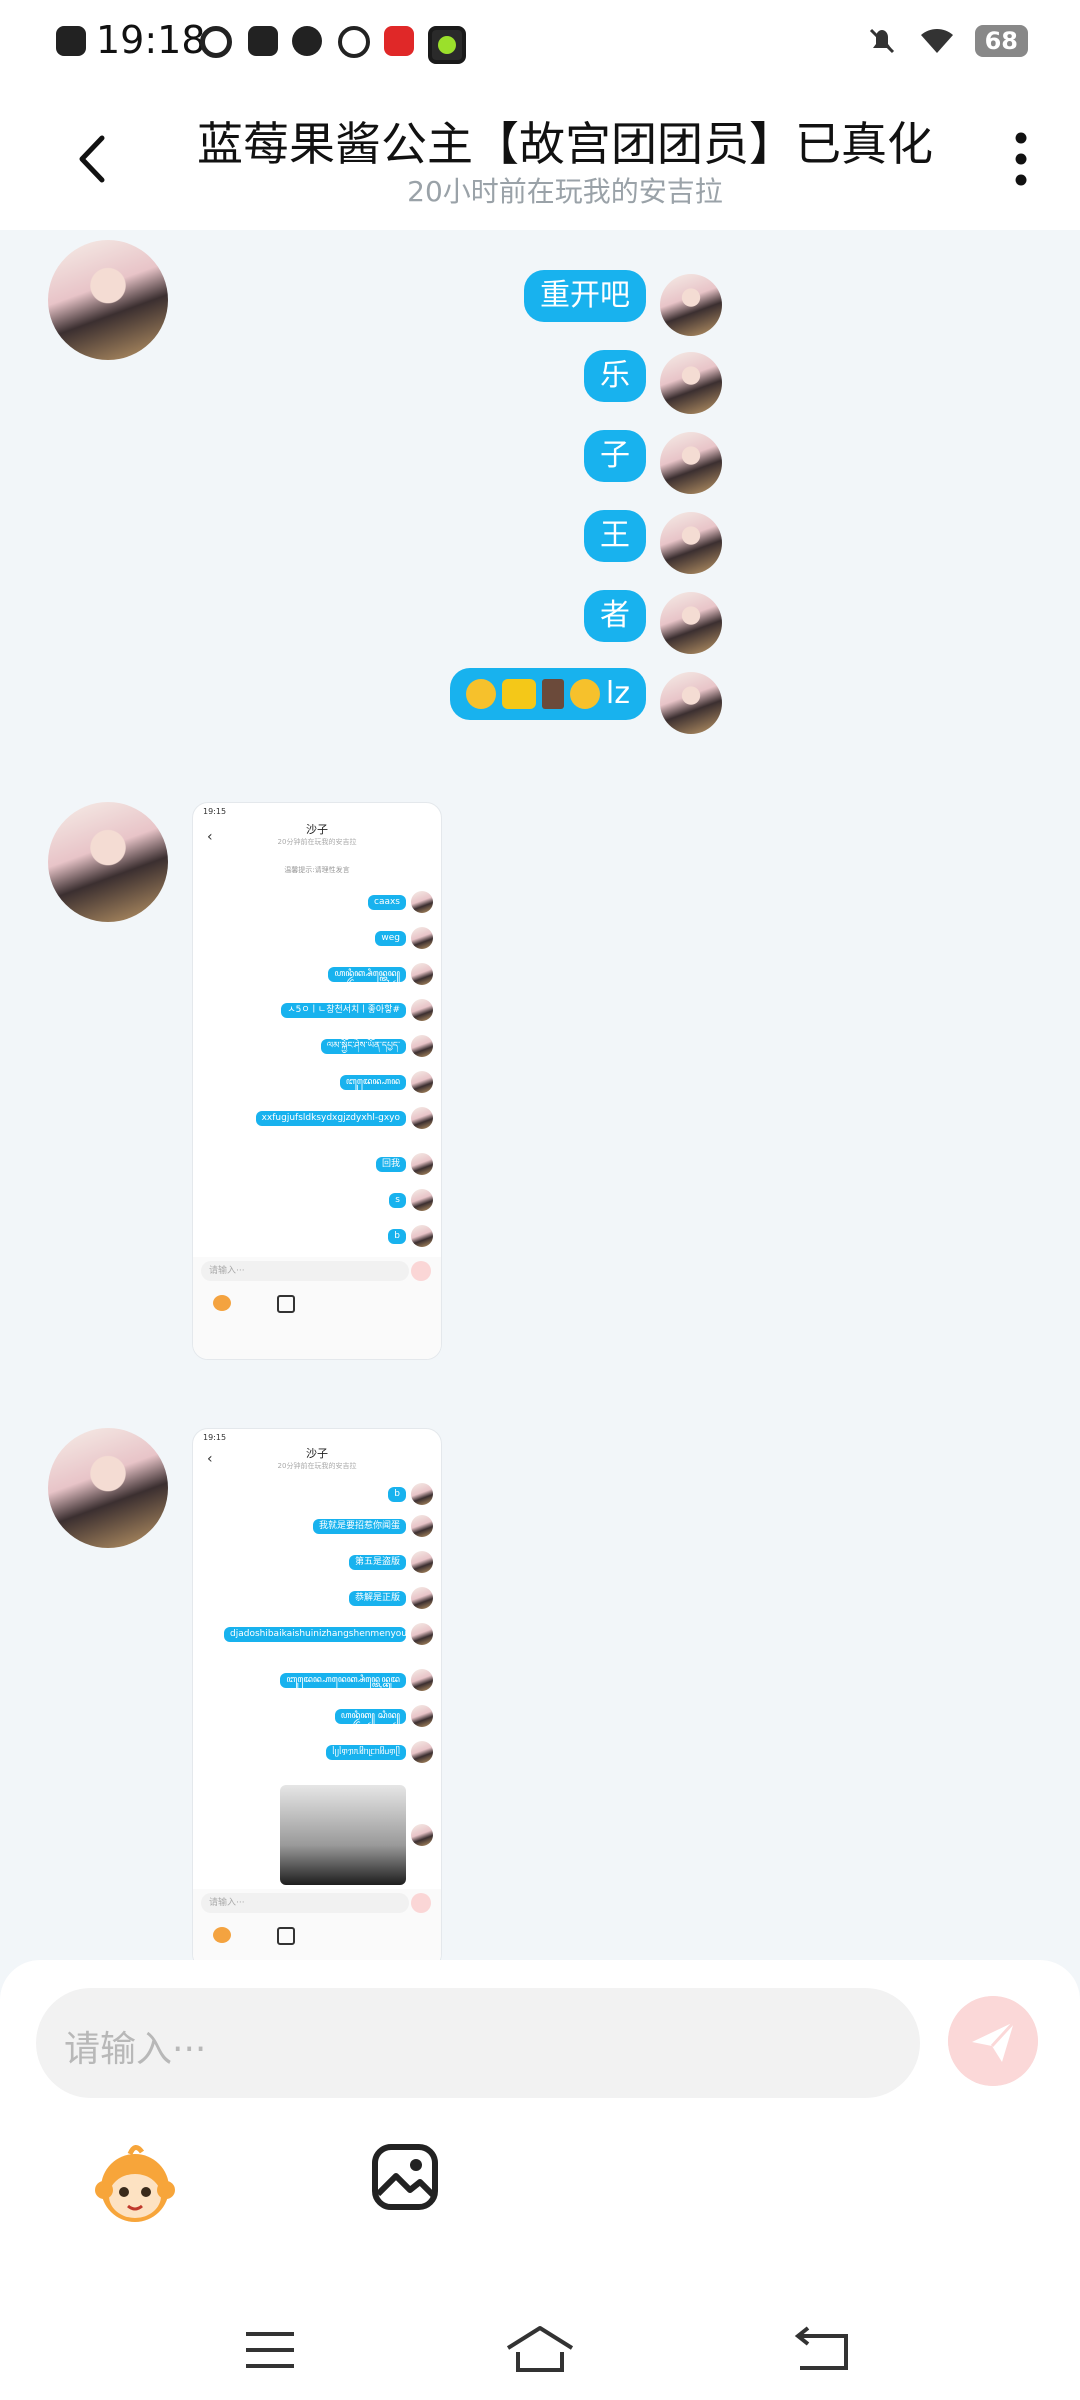 The width and height of the screenshot is (1080, 2400). What do you see at coordinates (359, 1526) in the screenshot?
I see `screenshot-message: 我就是要招惹你闻蛋` at bounding box center [359, 1526].